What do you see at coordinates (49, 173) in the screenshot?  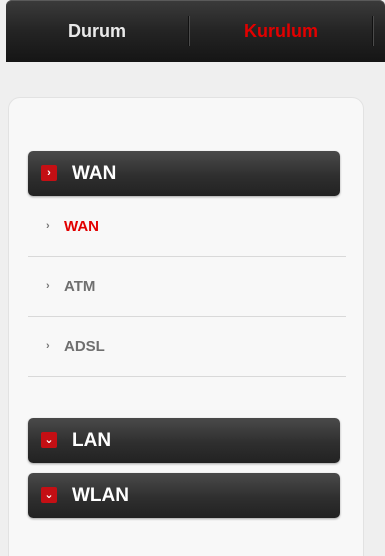 I see `collapse-chevron-icon: ›` at bounding box center [49, 173].